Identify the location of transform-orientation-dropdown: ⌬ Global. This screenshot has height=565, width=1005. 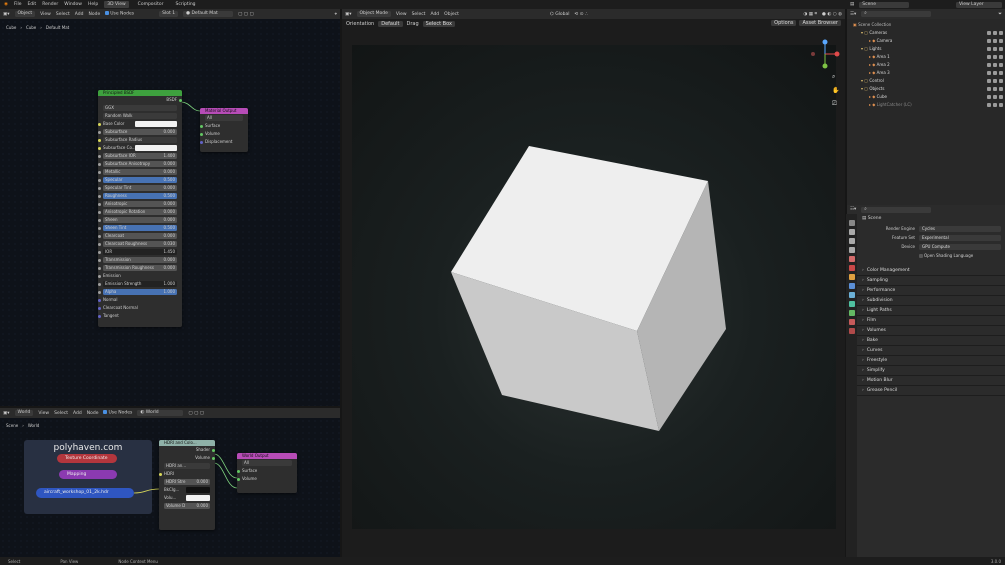
(560, 14).